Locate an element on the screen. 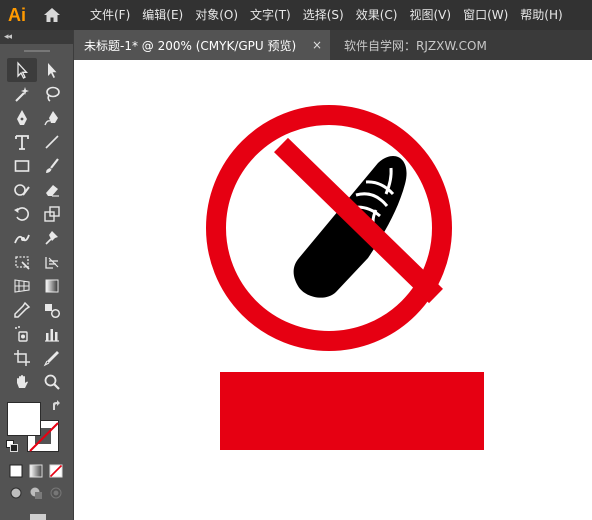 The height and width of the screenshot is (520, 592). menu-select: 选择(S) is located at coordinates (323, 15).